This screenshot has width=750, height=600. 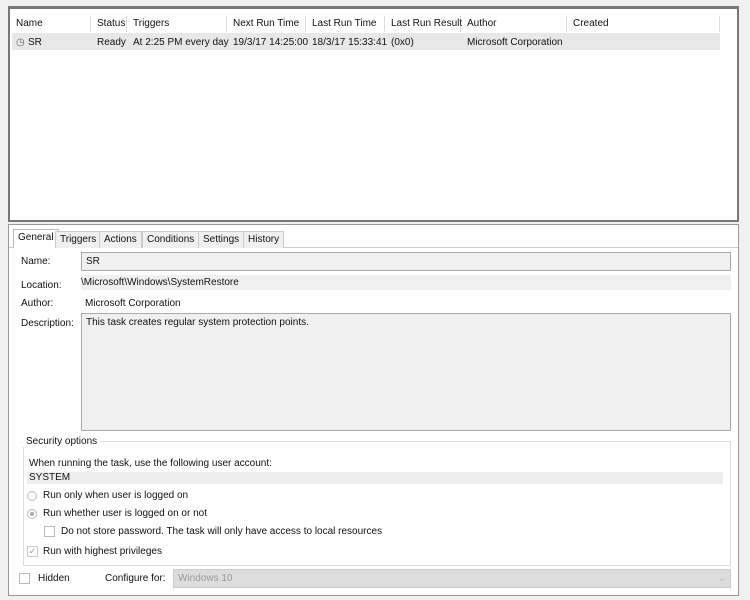 I want to click on location-label: Location:, so click(x=41, y=285).